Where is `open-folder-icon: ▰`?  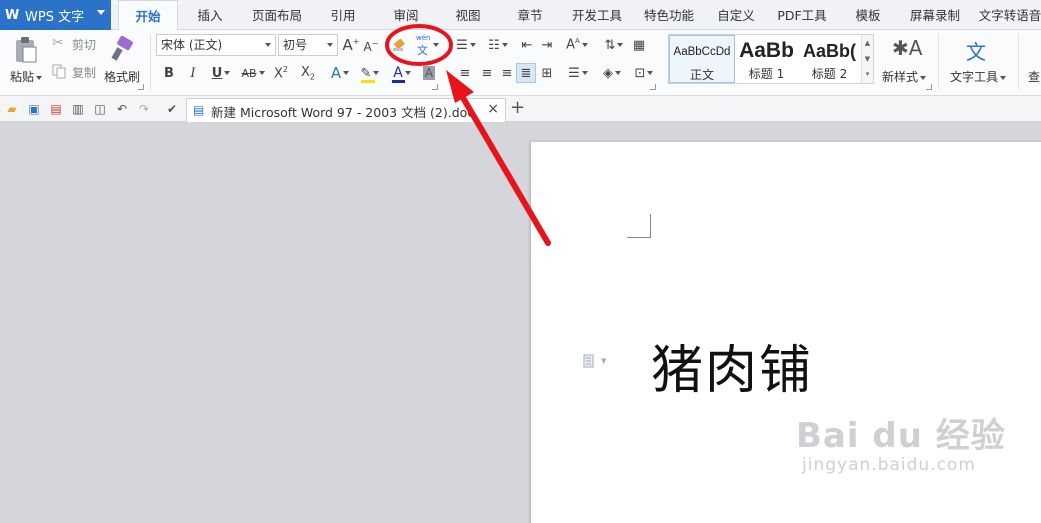 open-folder-icon: ▰ is located at coordinates (12, 109).